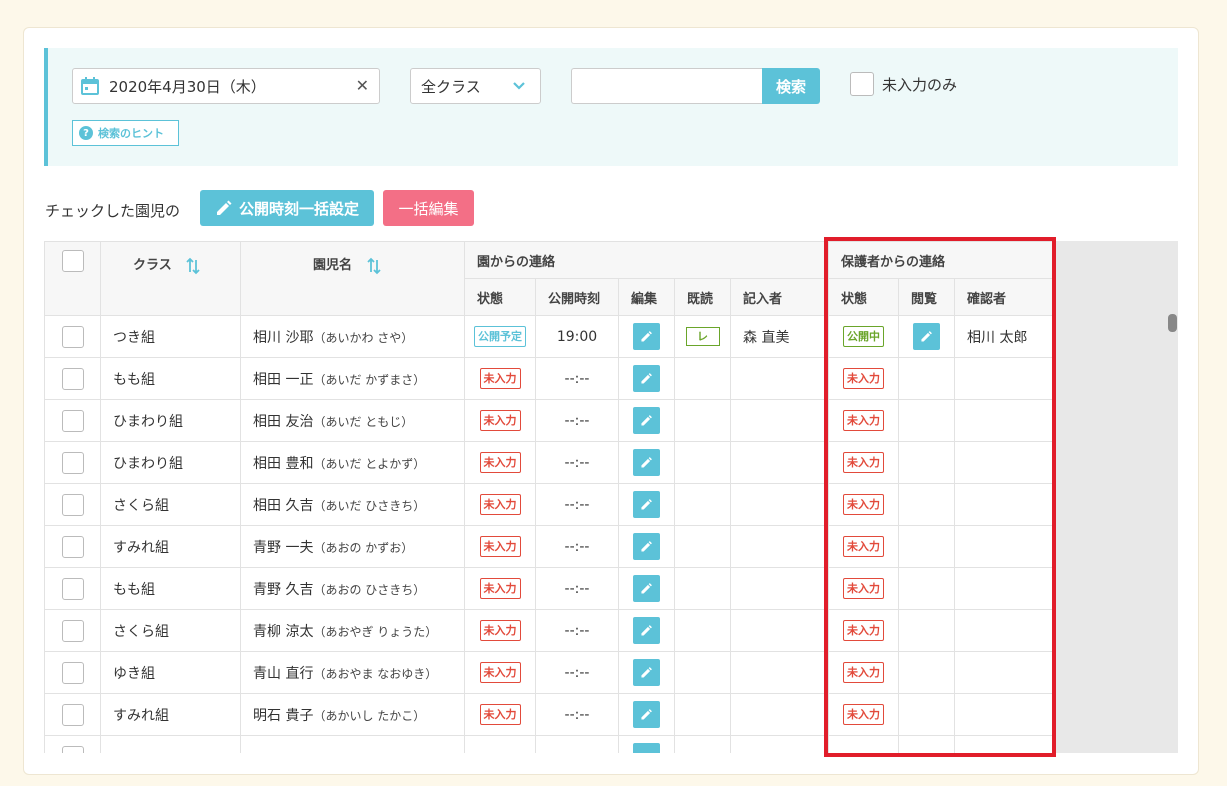  What do you see at coordinates (1172, 323) in the screenshot?
I see `scrollbar-thumb` at bounding box center [1172, 323].